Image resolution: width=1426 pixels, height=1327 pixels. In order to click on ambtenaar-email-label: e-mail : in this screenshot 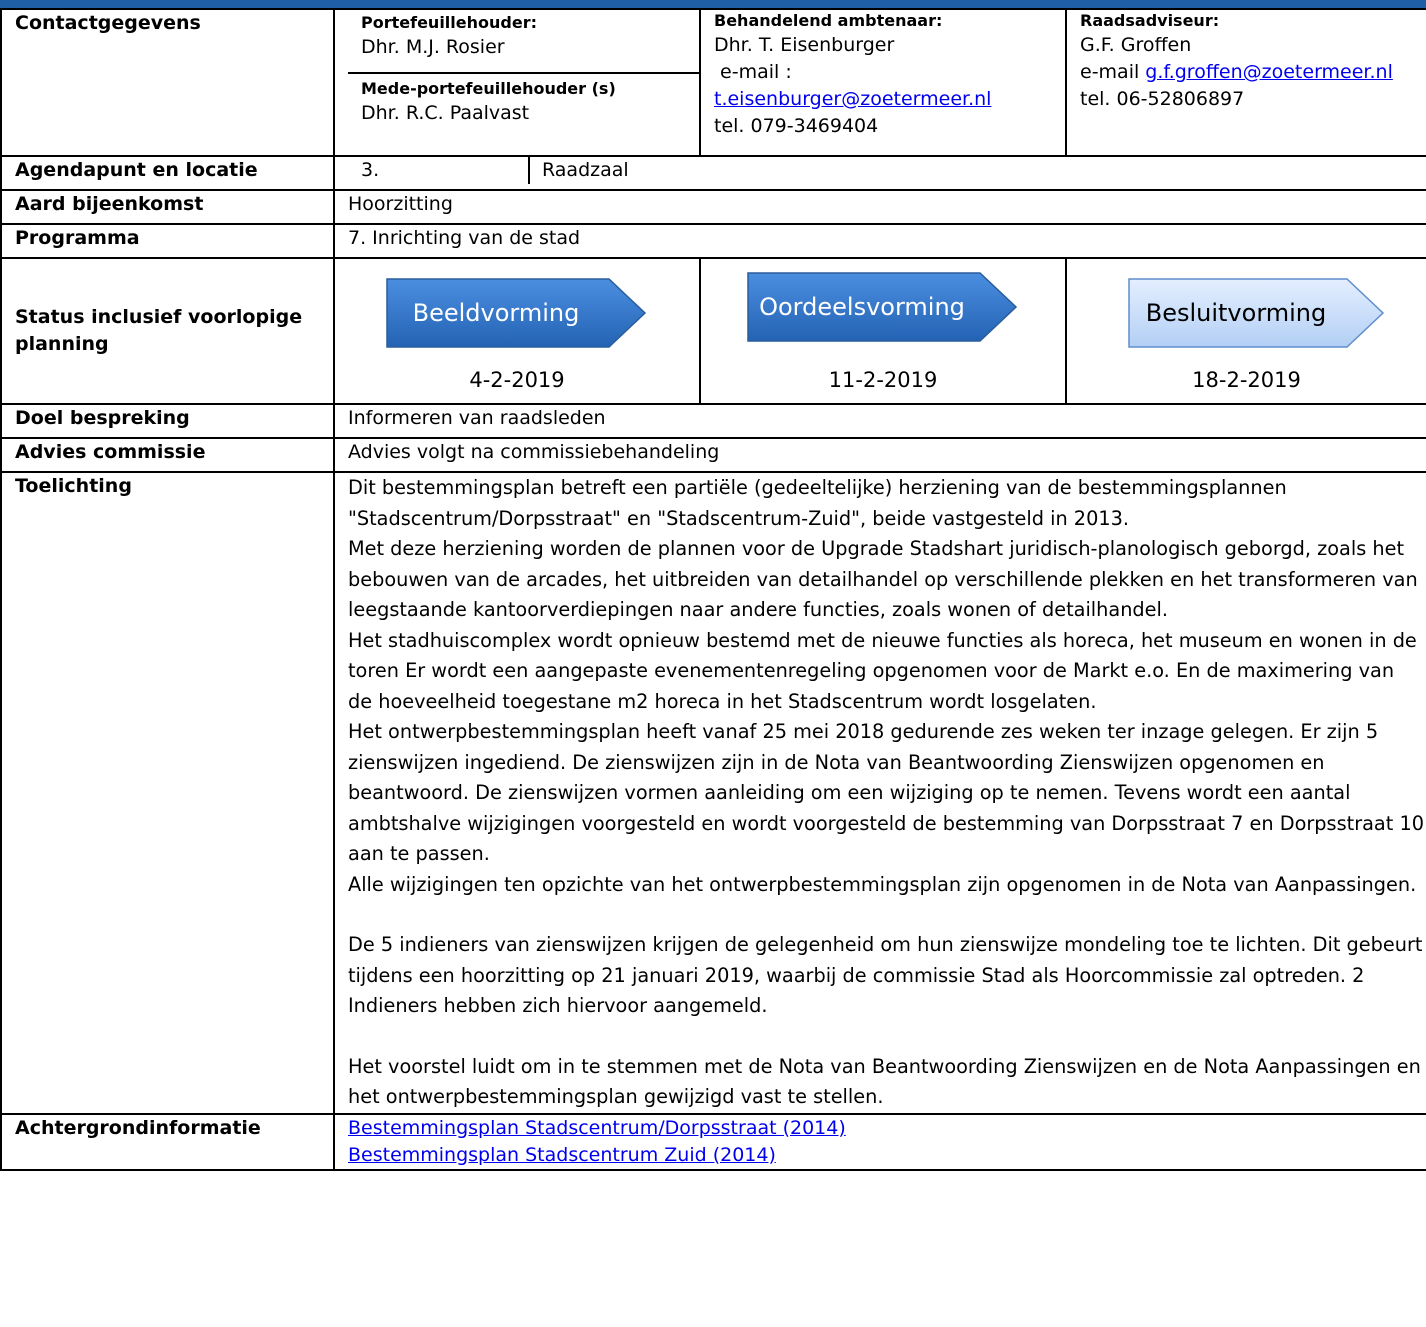, I will do `click(753, 72)`.